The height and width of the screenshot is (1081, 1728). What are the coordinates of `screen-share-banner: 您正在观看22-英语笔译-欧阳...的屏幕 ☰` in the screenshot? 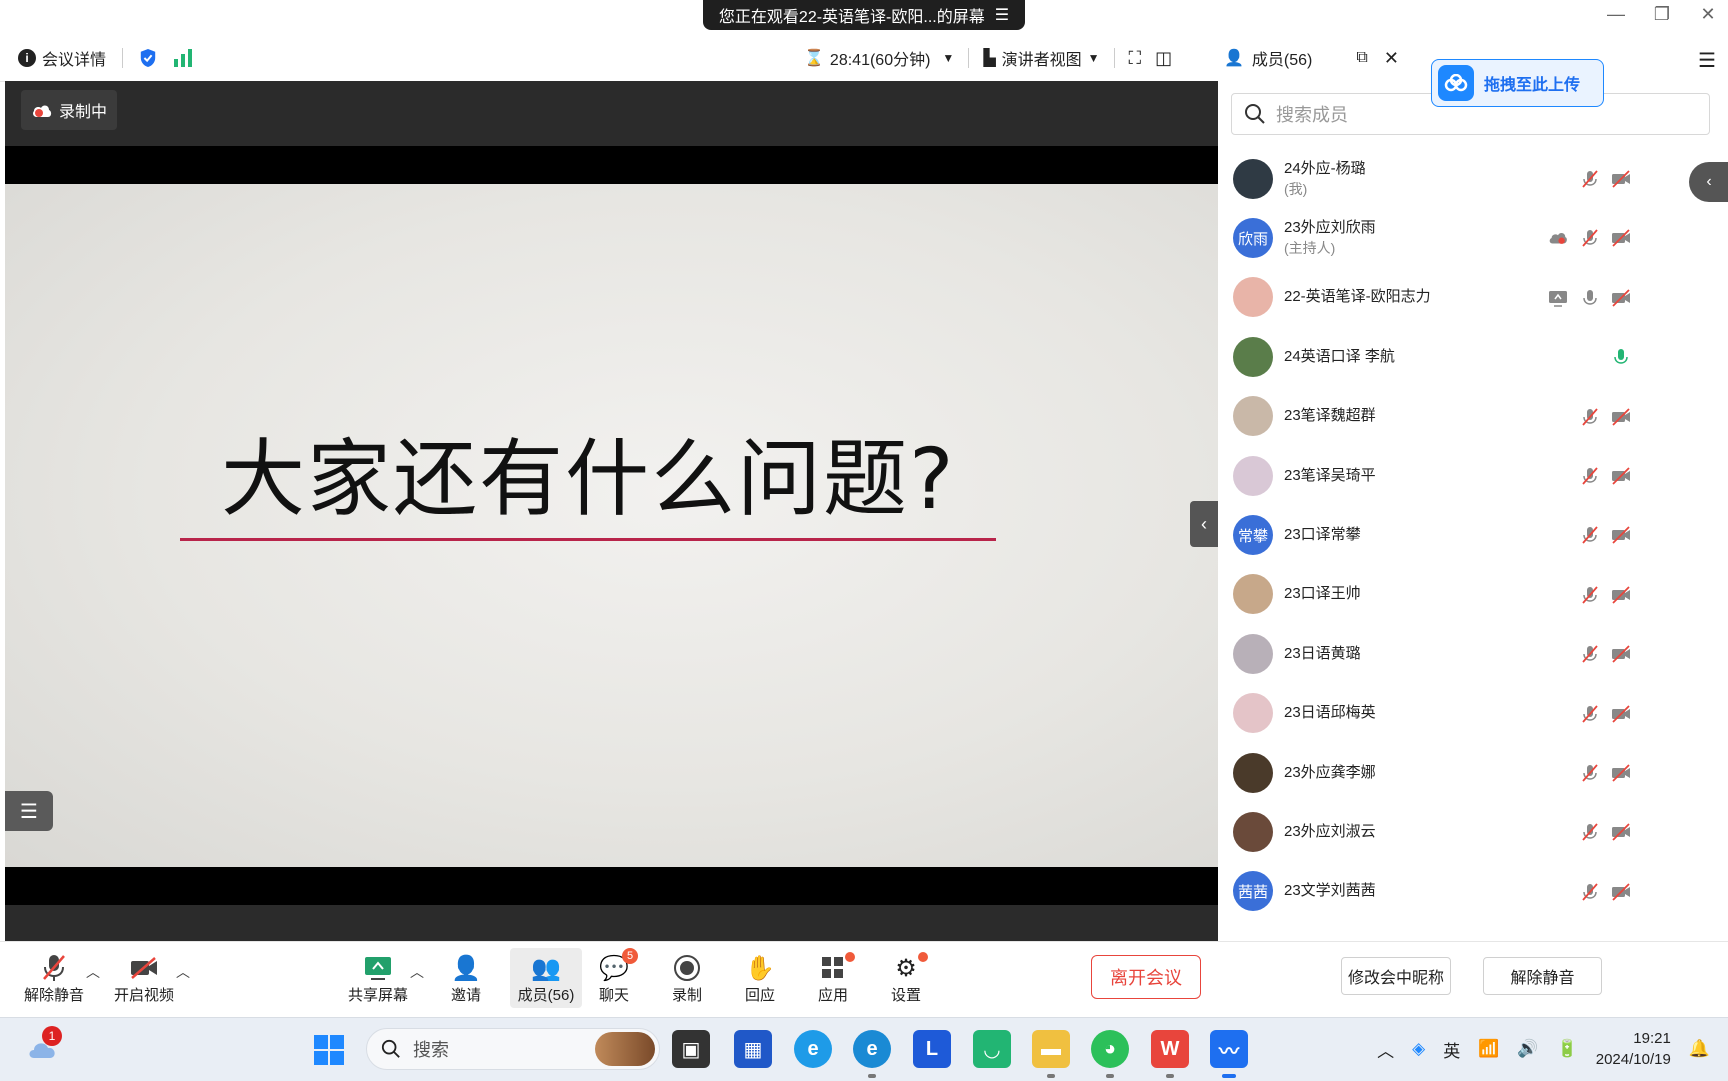 It's located at (864, 15).